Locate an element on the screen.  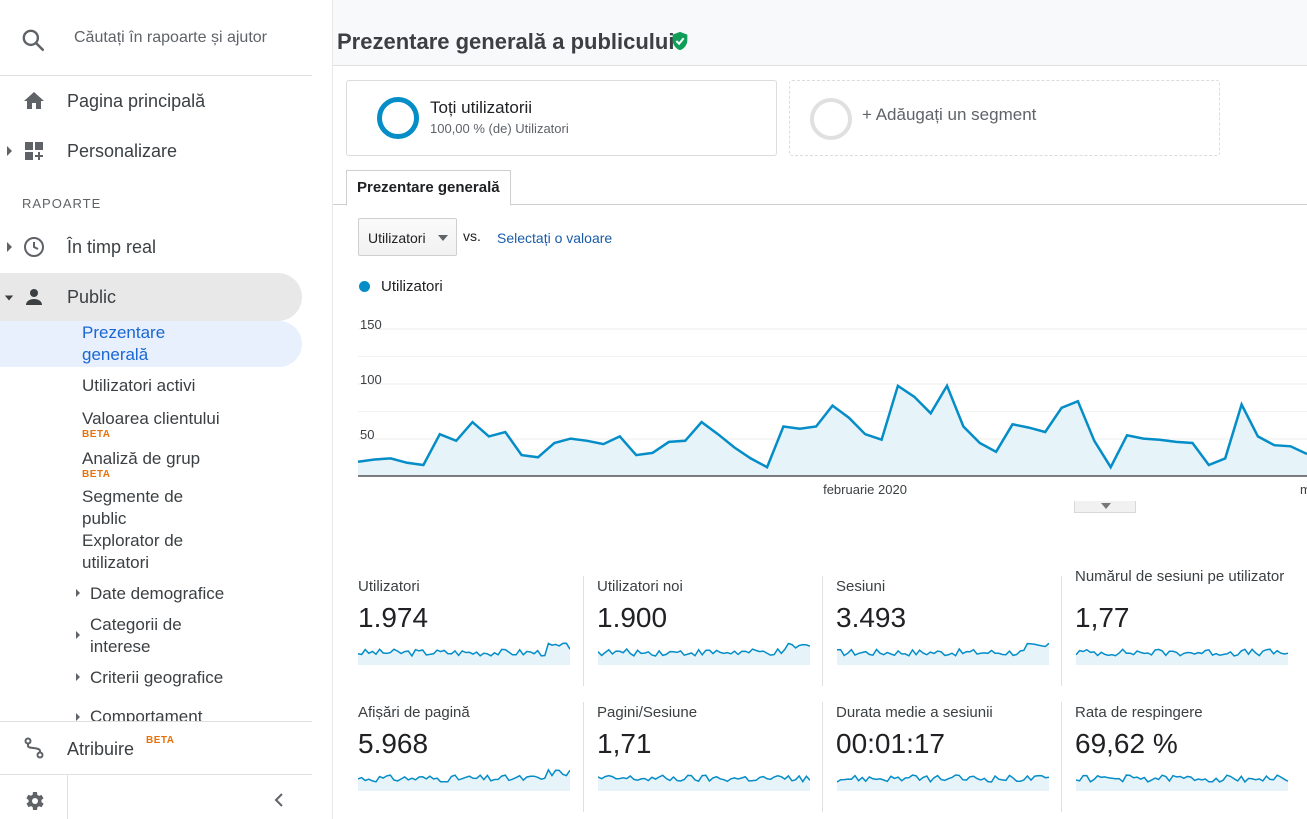
metric-value: 1.900 is located at coordinates (632, 617).